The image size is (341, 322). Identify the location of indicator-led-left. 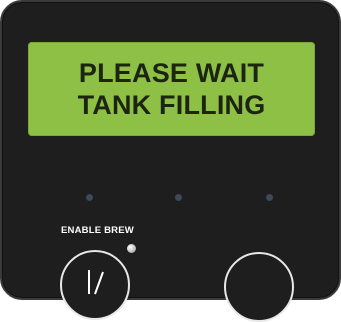
(89, 197).